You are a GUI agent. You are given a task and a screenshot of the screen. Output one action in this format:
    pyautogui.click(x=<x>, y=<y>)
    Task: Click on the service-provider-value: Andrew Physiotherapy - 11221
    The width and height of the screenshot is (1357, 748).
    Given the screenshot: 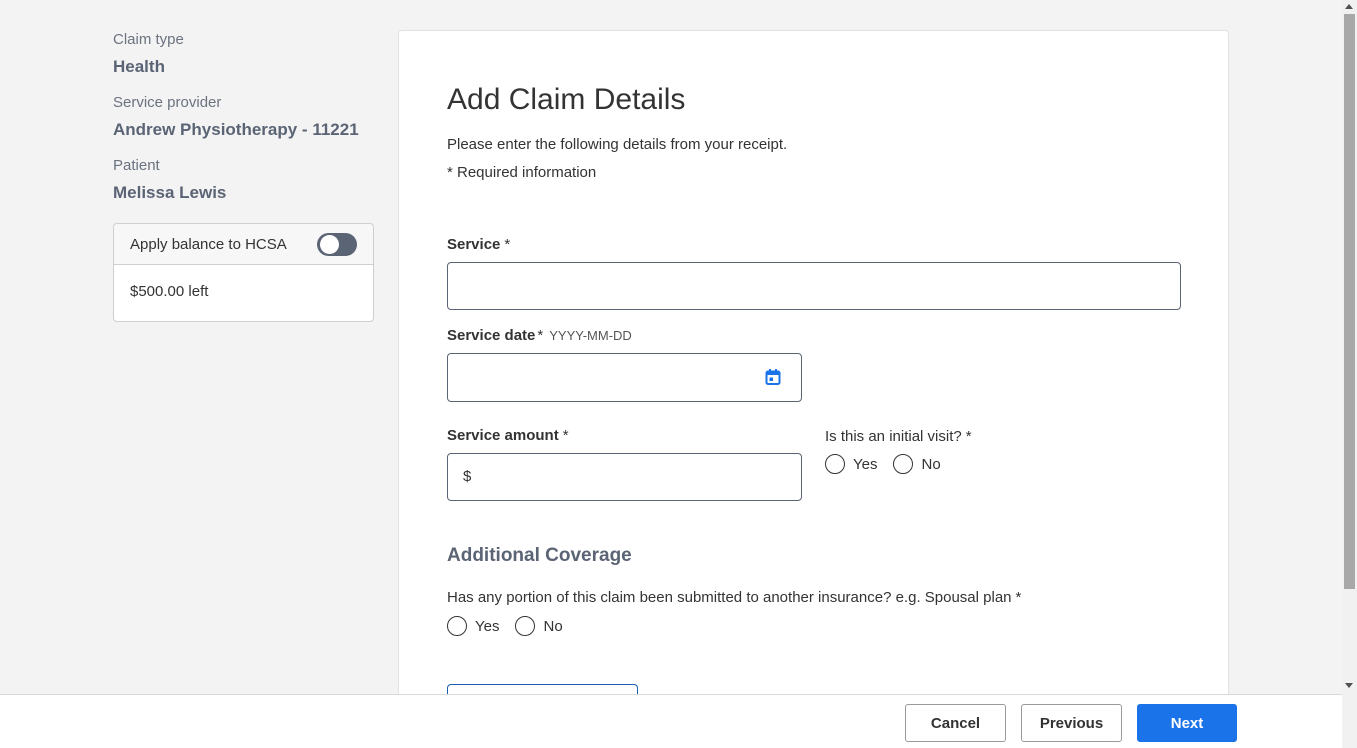 What is the action you would take?
    pyautogui.click(x=236, y=129)
    